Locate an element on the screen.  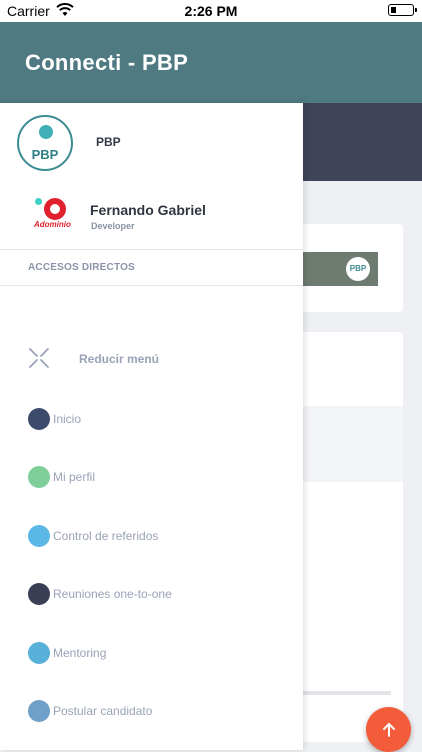
app-bar: Connecti - PBP is located at coordinates (211, 62).